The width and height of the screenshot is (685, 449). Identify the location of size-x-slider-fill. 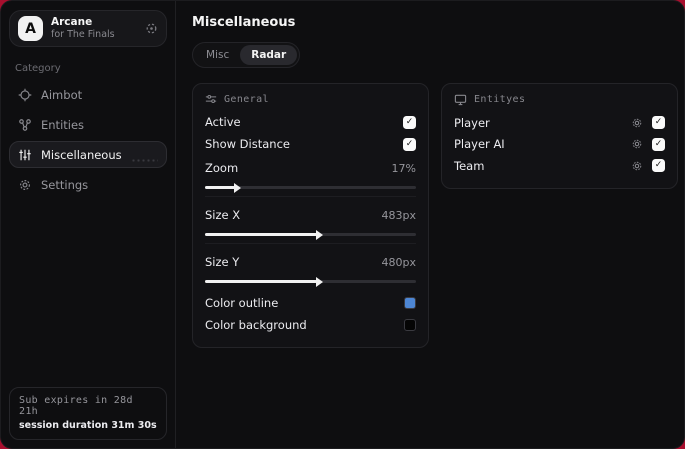
(264, 234).